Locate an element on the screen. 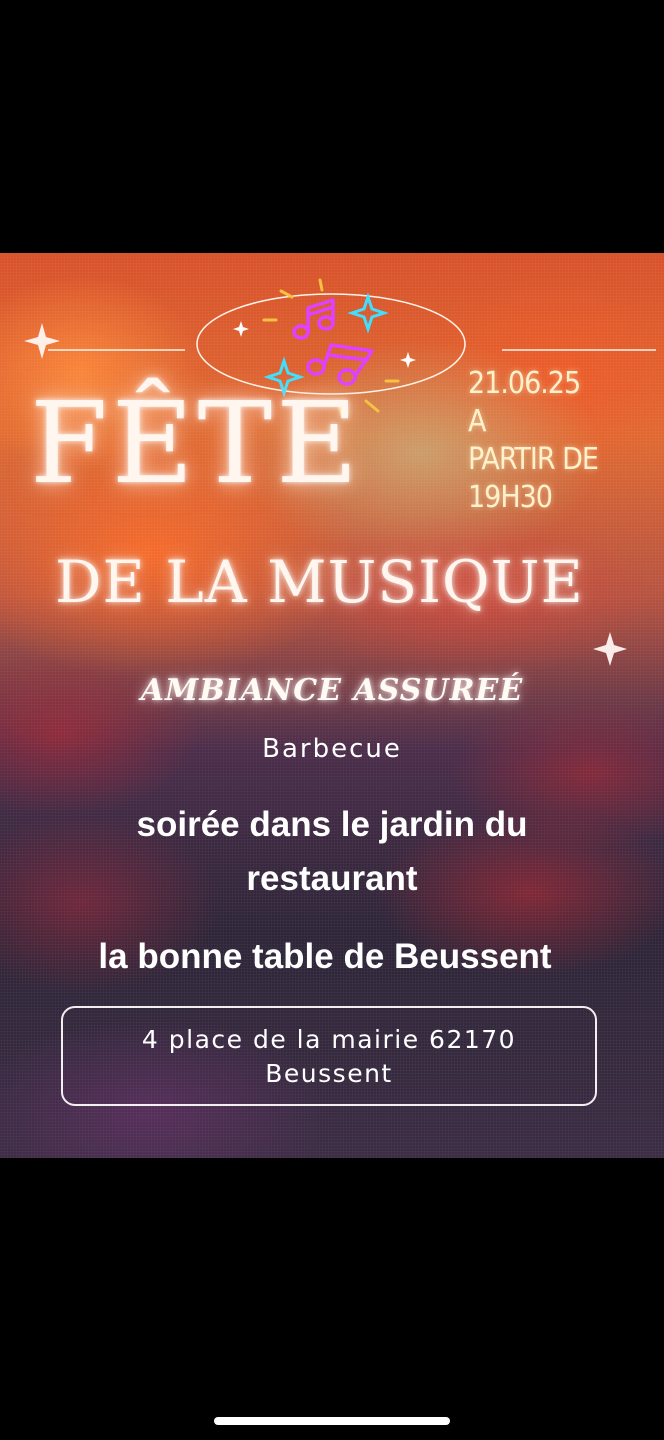  tagline: AMBIANCE ASSUREÉ is located at coordinates (332, 690).